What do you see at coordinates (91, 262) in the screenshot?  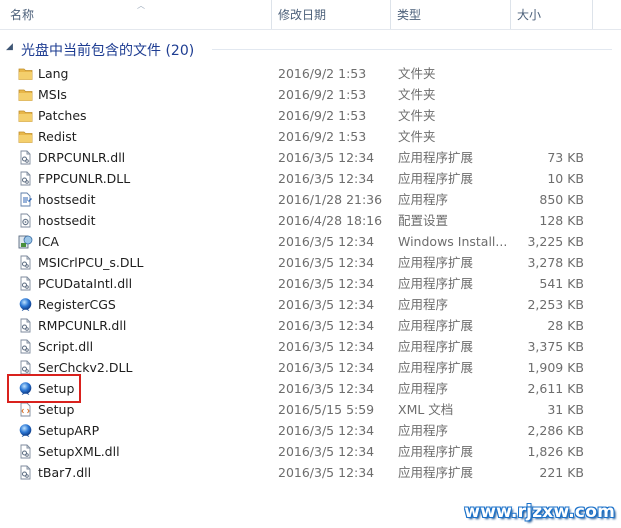 I see `file-name: MSICrlPCU_s.DLL` at bounding box center [91, 262].